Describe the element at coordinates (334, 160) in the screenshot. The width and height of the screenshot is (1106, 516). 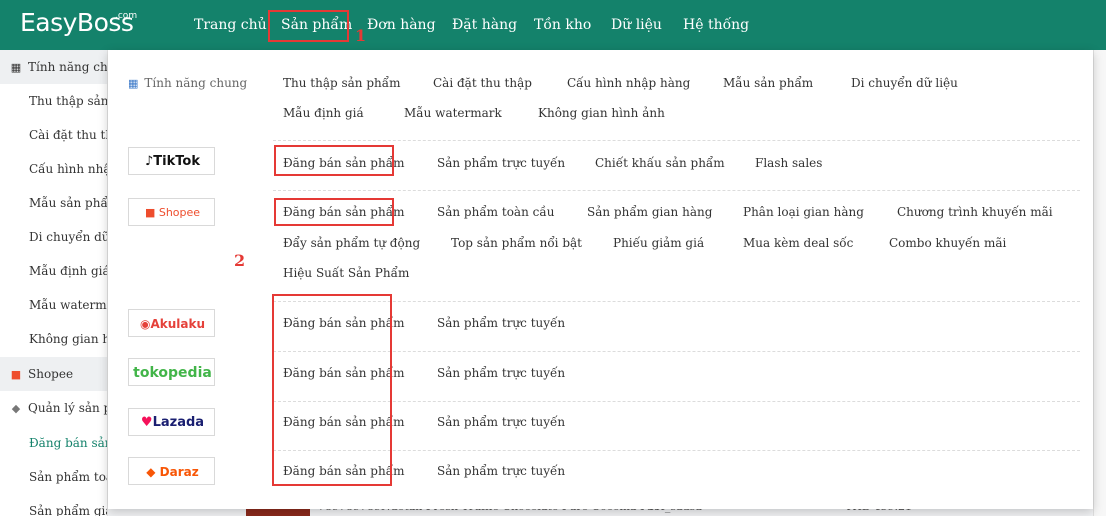
I see `tiktok-list-product-highlight` at that location.